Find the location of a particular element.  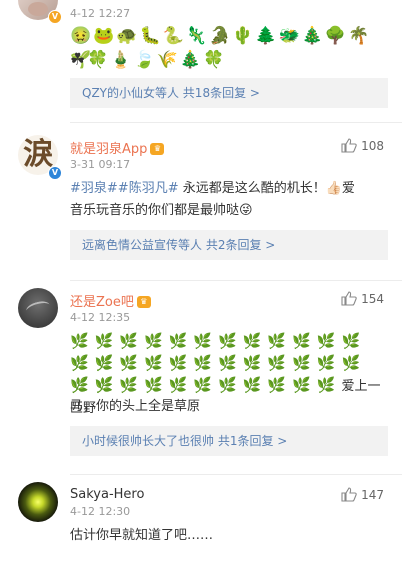

winking-tongue-emoji-icon: 😜 is located at coordinates (246, 210).